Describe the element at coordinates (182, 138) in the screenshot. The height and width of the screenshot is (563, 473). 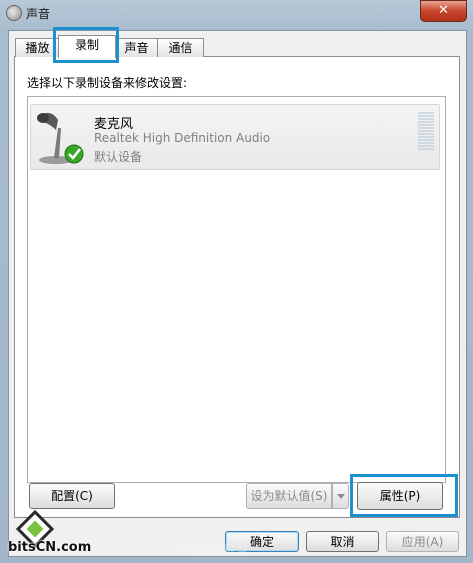
I see `device-description: Realtek High Definition Audio` at that location.